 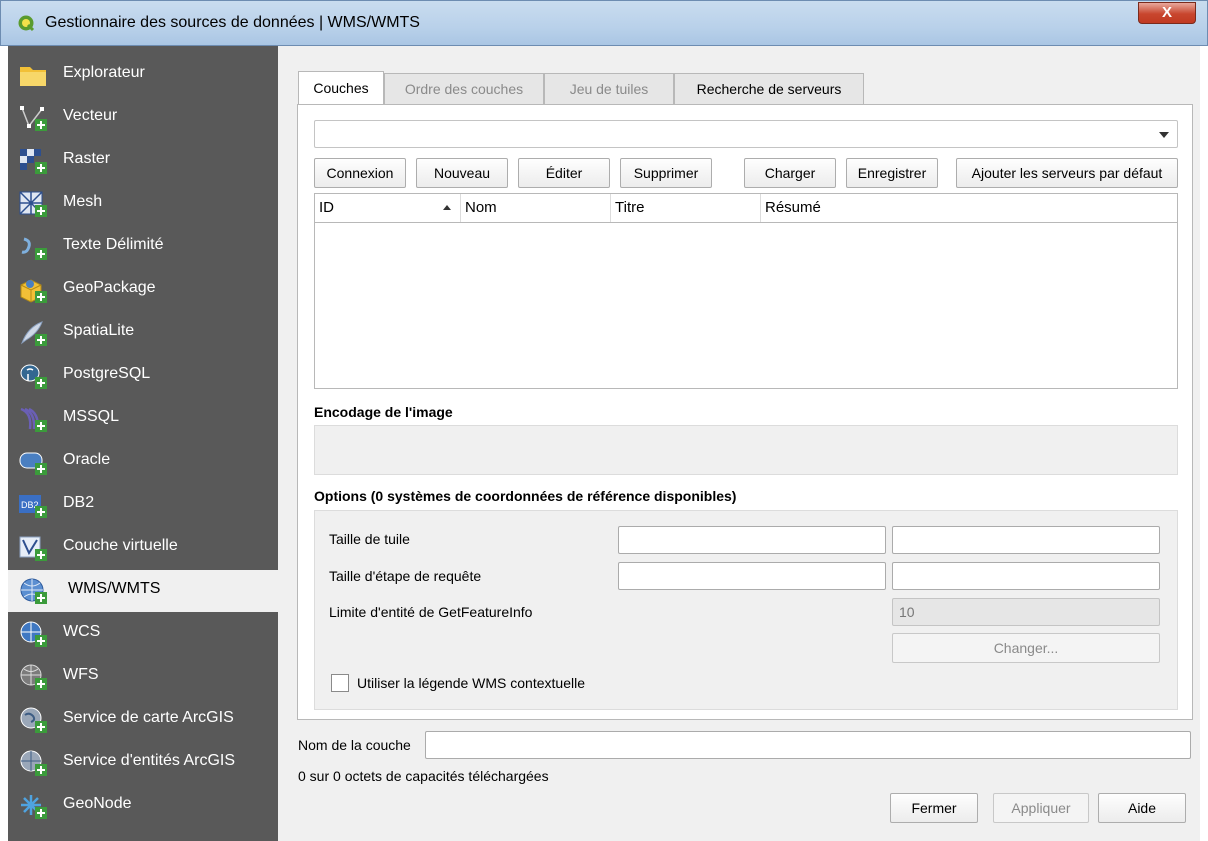 What do you see at coordinates (360, 173) in the screenshot?
I see `connect-button: Connexion` at bounding box center [360, 173].